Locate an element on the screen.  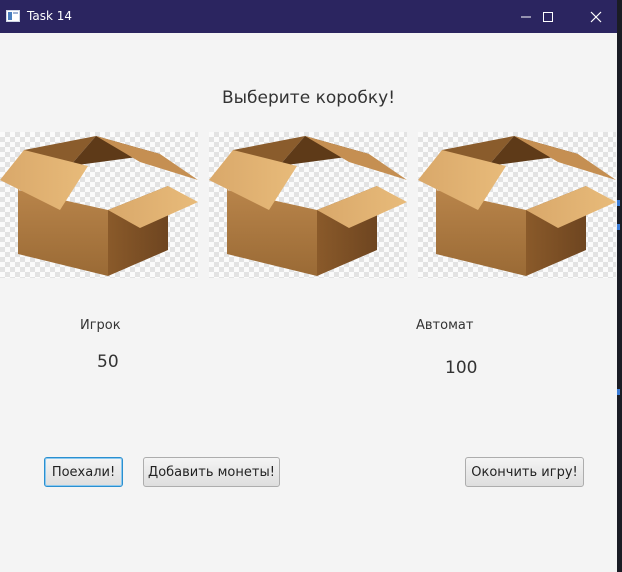
player-label: Игрок is located at coordinates (100, 325).